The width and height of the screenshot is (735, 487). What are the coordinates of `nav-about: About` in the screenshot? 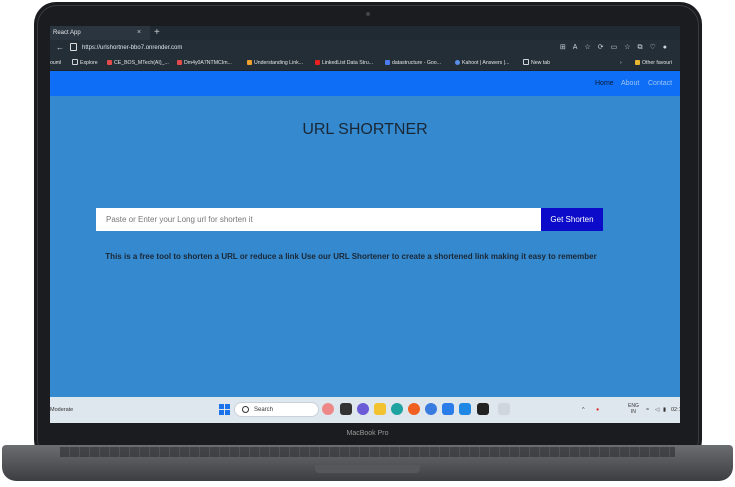 It's located at (630, 83).